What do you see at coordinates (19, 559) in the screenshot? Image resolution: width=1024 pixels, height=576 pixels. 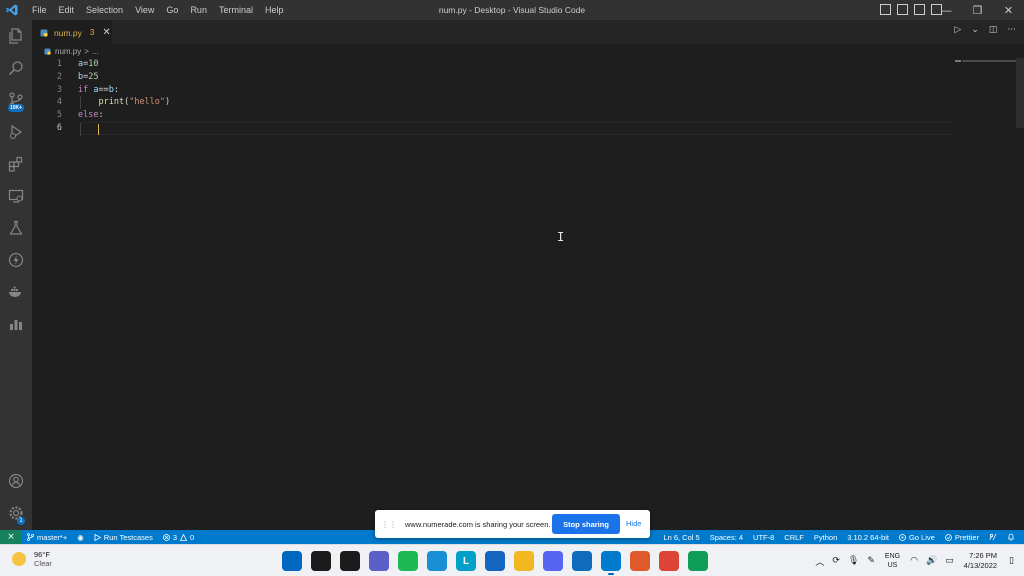 I see `weather-sun-icon` at bounding box center [19, 559].